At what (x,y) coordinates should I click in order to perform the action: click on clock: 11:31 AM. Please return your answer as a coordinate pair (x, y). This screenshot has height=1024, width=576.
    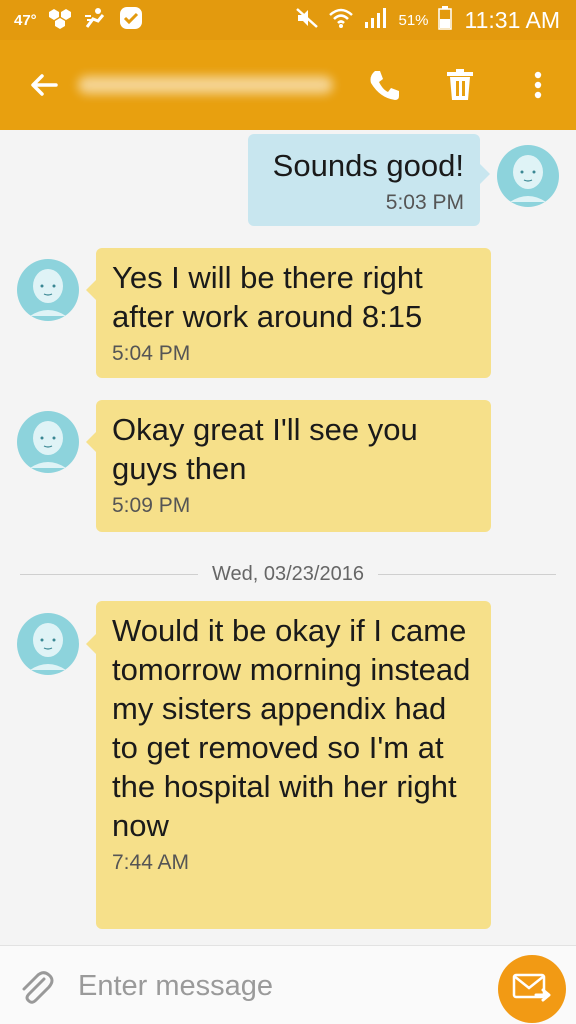
    Looking at the image, I should click on (512, 19).